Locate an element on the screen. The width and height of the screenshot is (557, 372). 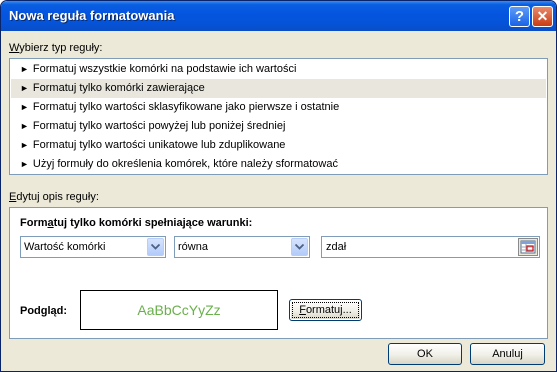
operator-select: równa is located at coordinates (242, 247).